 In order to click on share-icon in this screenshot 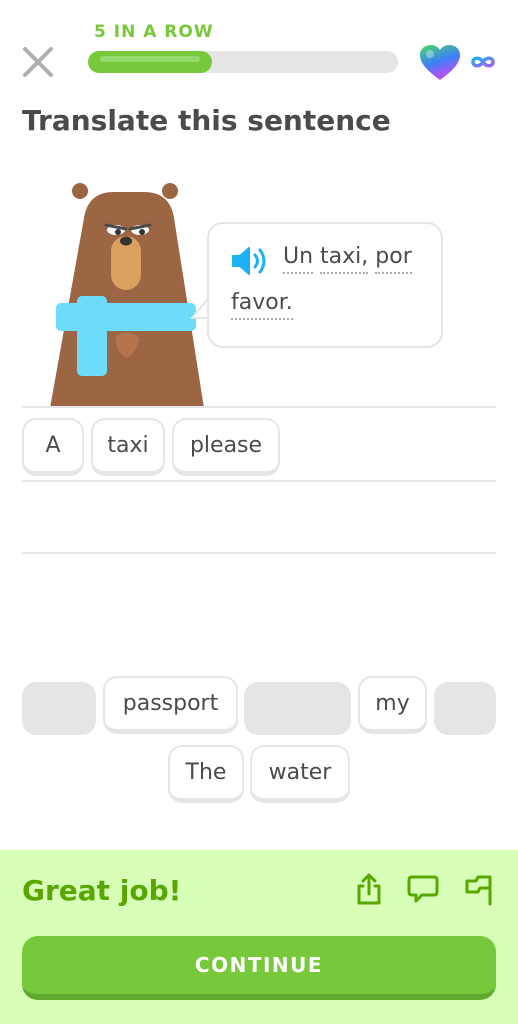, I will do `click(369, 889)`.